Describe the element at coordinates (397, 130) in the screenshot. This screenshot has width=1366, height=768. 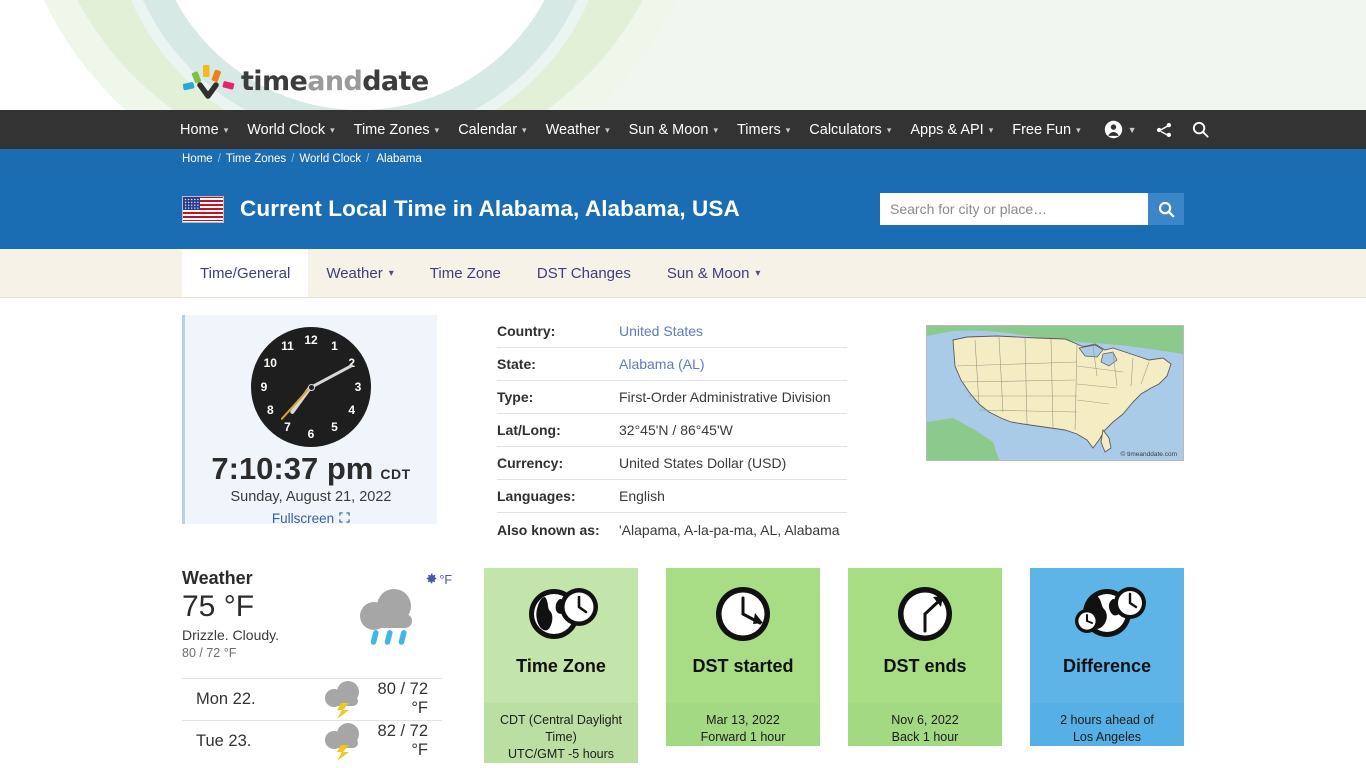
I see `nav-item-time-zones: Time Zones ▾` at that location.